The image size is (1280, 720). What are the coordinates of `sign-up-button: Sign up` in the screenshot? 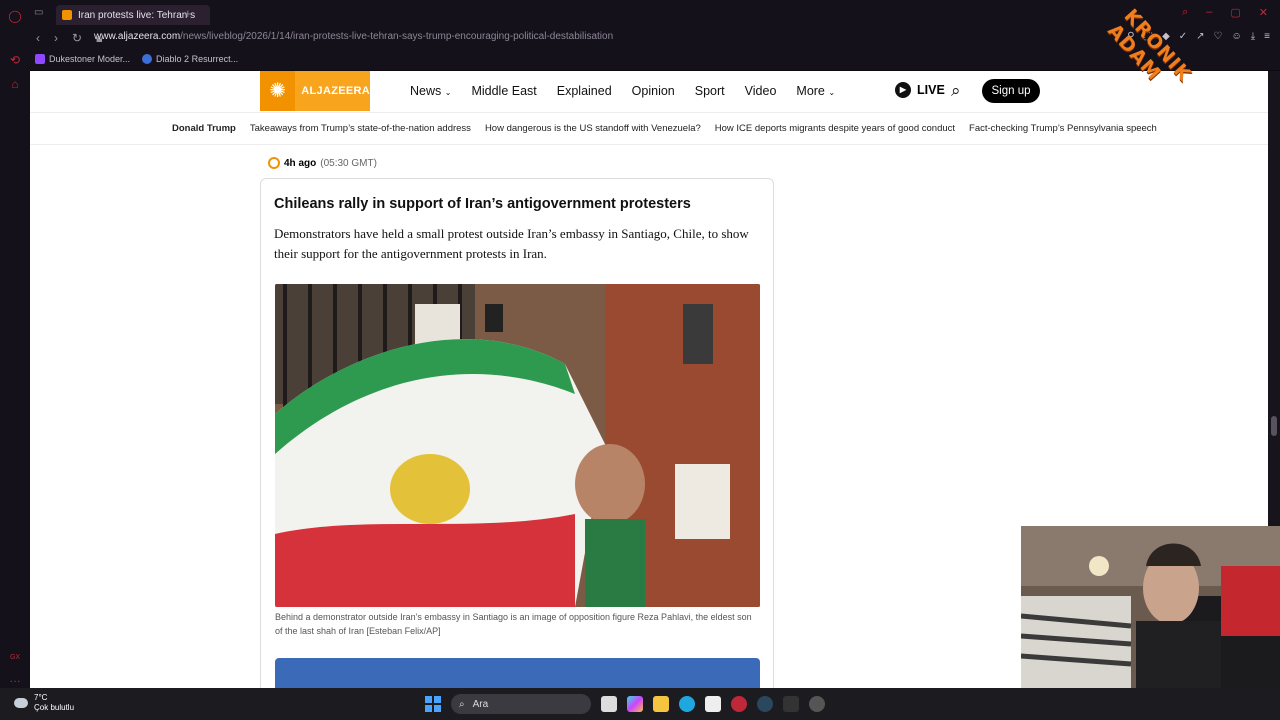 It's located at (1011, 91).